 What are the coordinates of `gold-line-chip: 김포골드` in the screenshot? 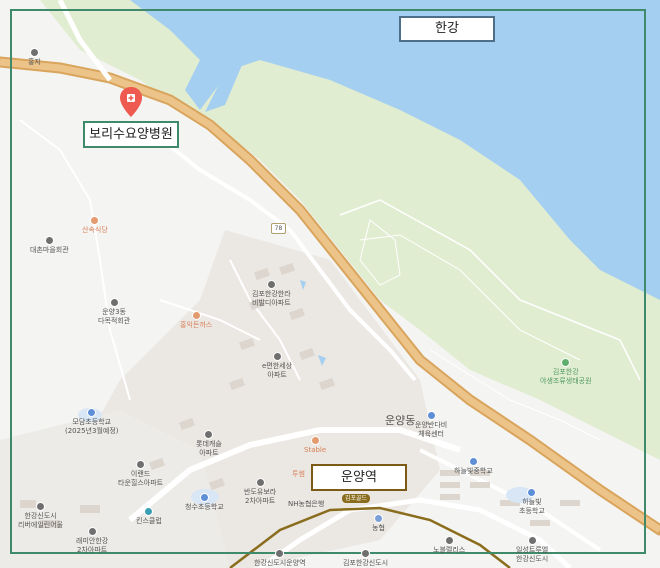 It's located at (356, 498).